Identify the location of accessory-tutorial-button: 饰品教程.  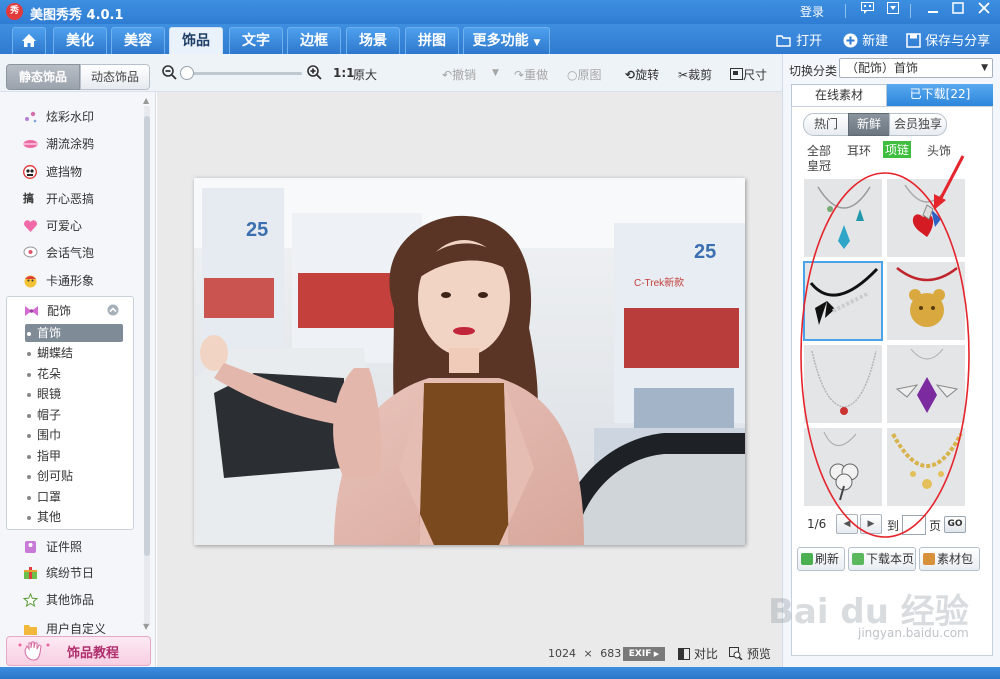
(78, 651).